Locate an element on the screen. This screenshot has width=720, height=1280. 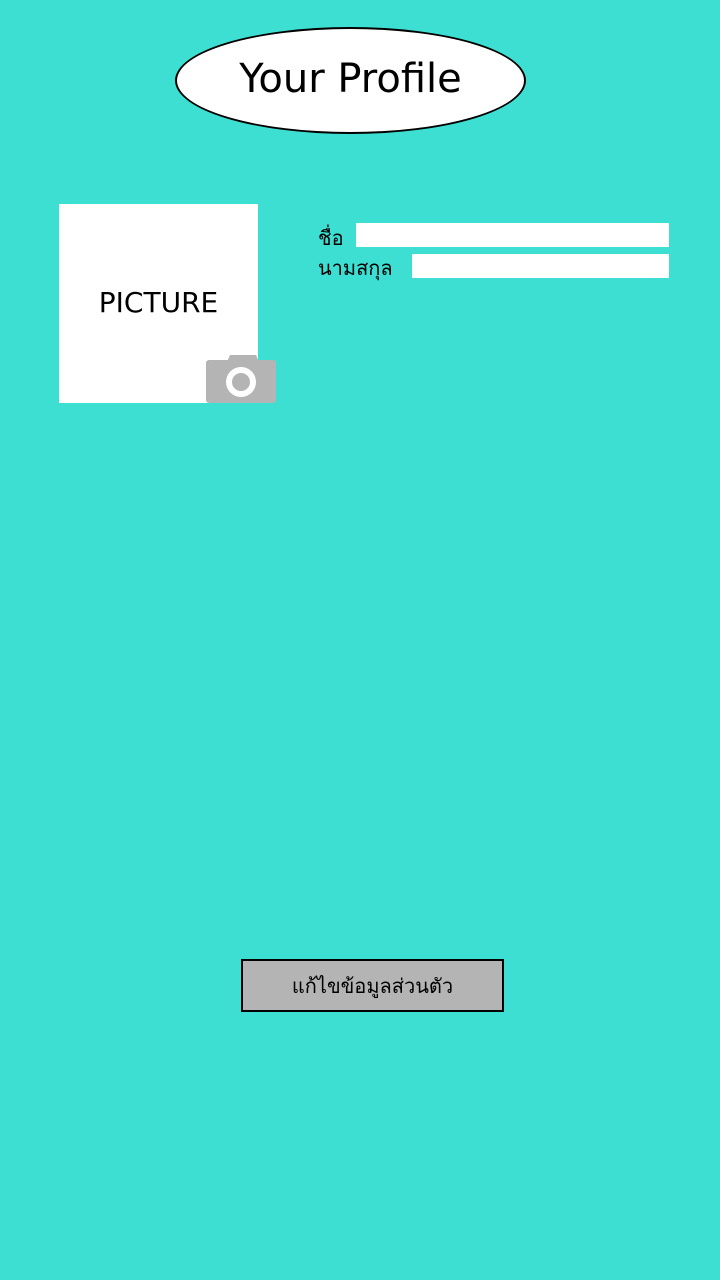
page-title-badge: Your Profile is located at coordinates (350, 80).